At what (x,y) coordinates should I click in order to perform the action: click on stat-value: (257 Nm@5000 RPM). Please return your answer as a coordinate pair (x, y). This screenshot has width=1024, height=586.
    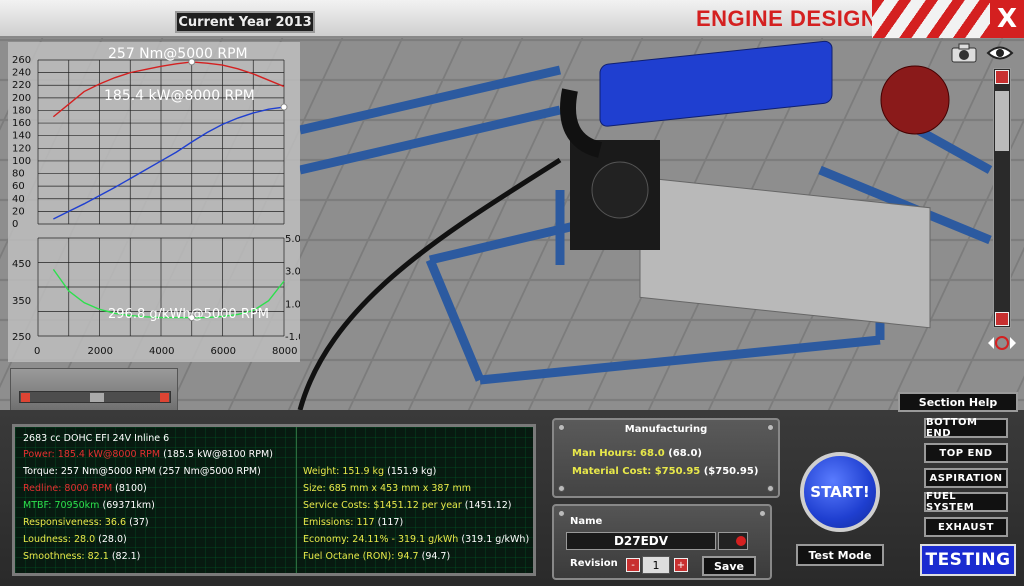
    Looking at the image, I should click on (209, 471).